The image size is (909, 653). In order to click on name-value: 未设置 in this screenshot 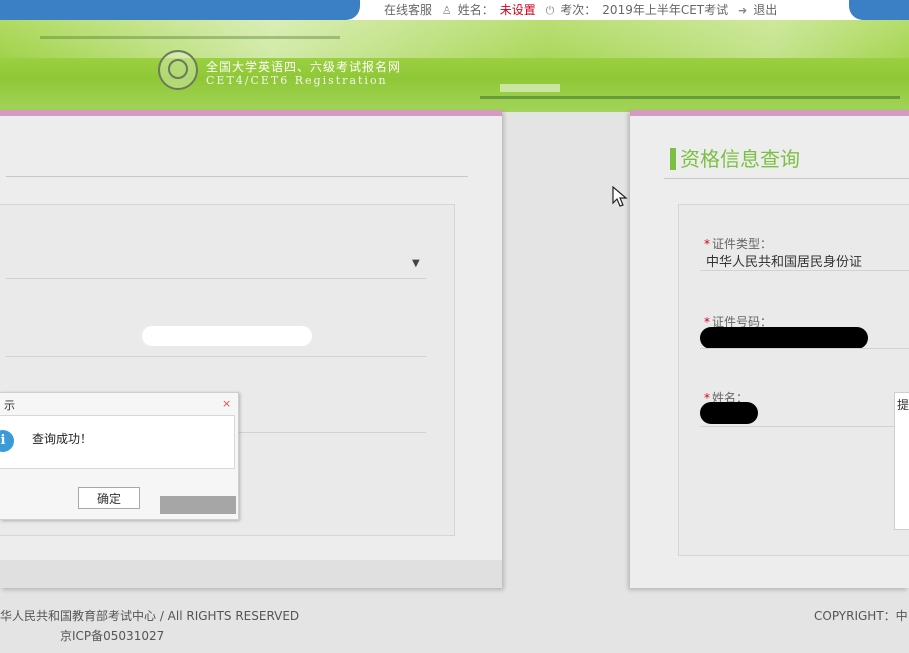, I will do `click(518, 10)`.